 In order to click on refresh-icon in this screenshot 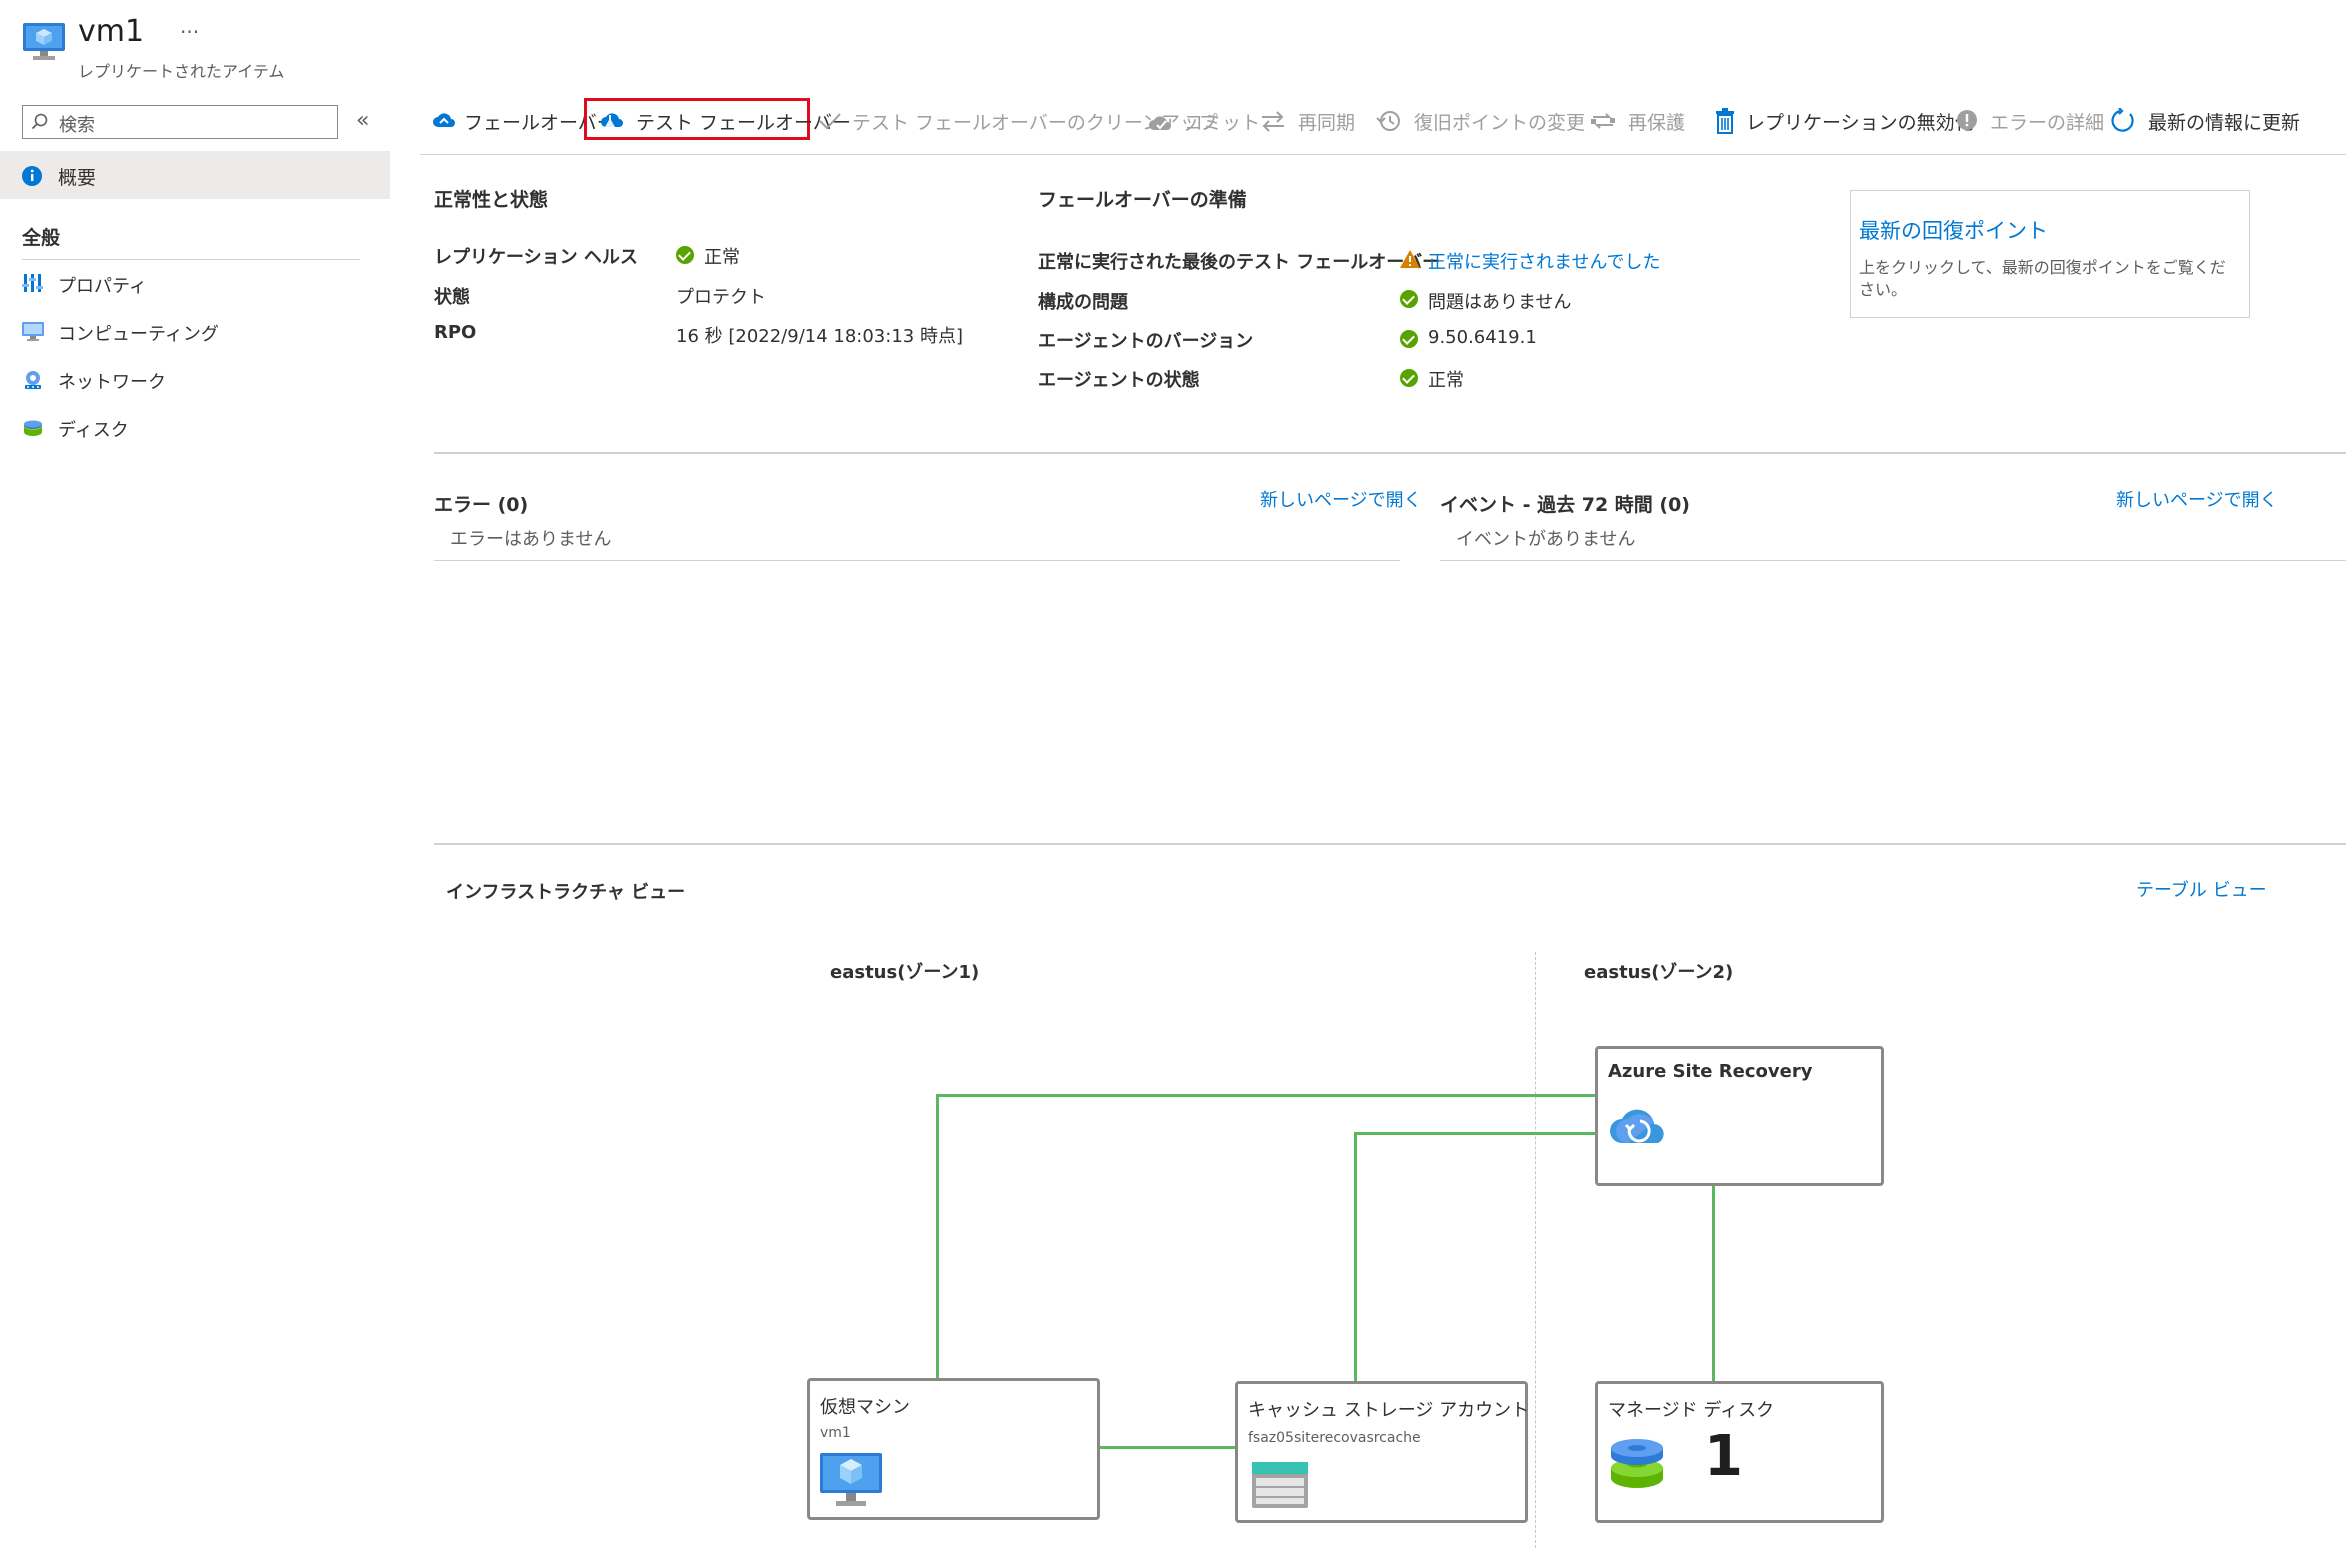, I will do `click(2122, 120)`.